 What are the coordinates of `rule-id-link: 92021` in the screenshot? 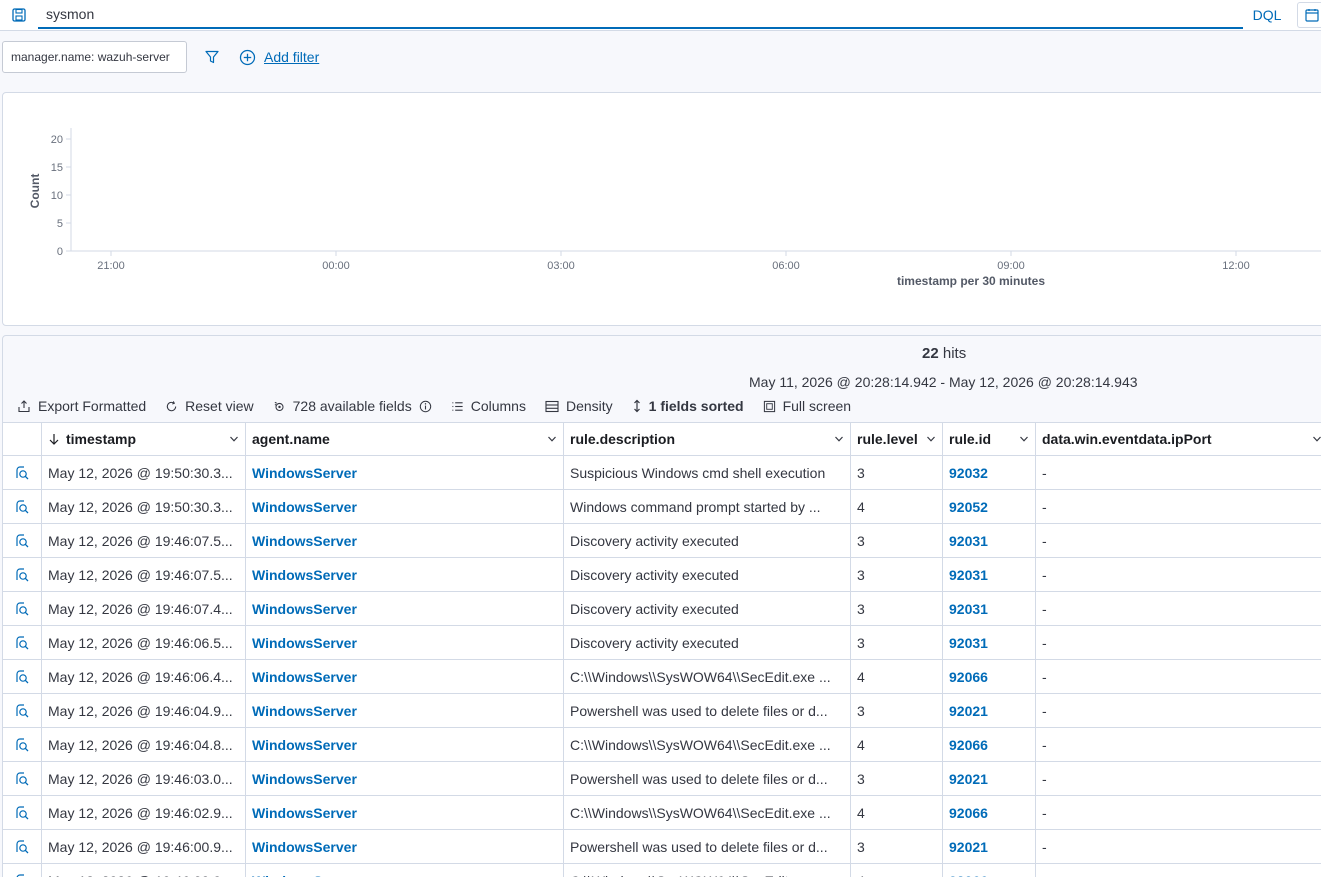 It's located at (968, 779).